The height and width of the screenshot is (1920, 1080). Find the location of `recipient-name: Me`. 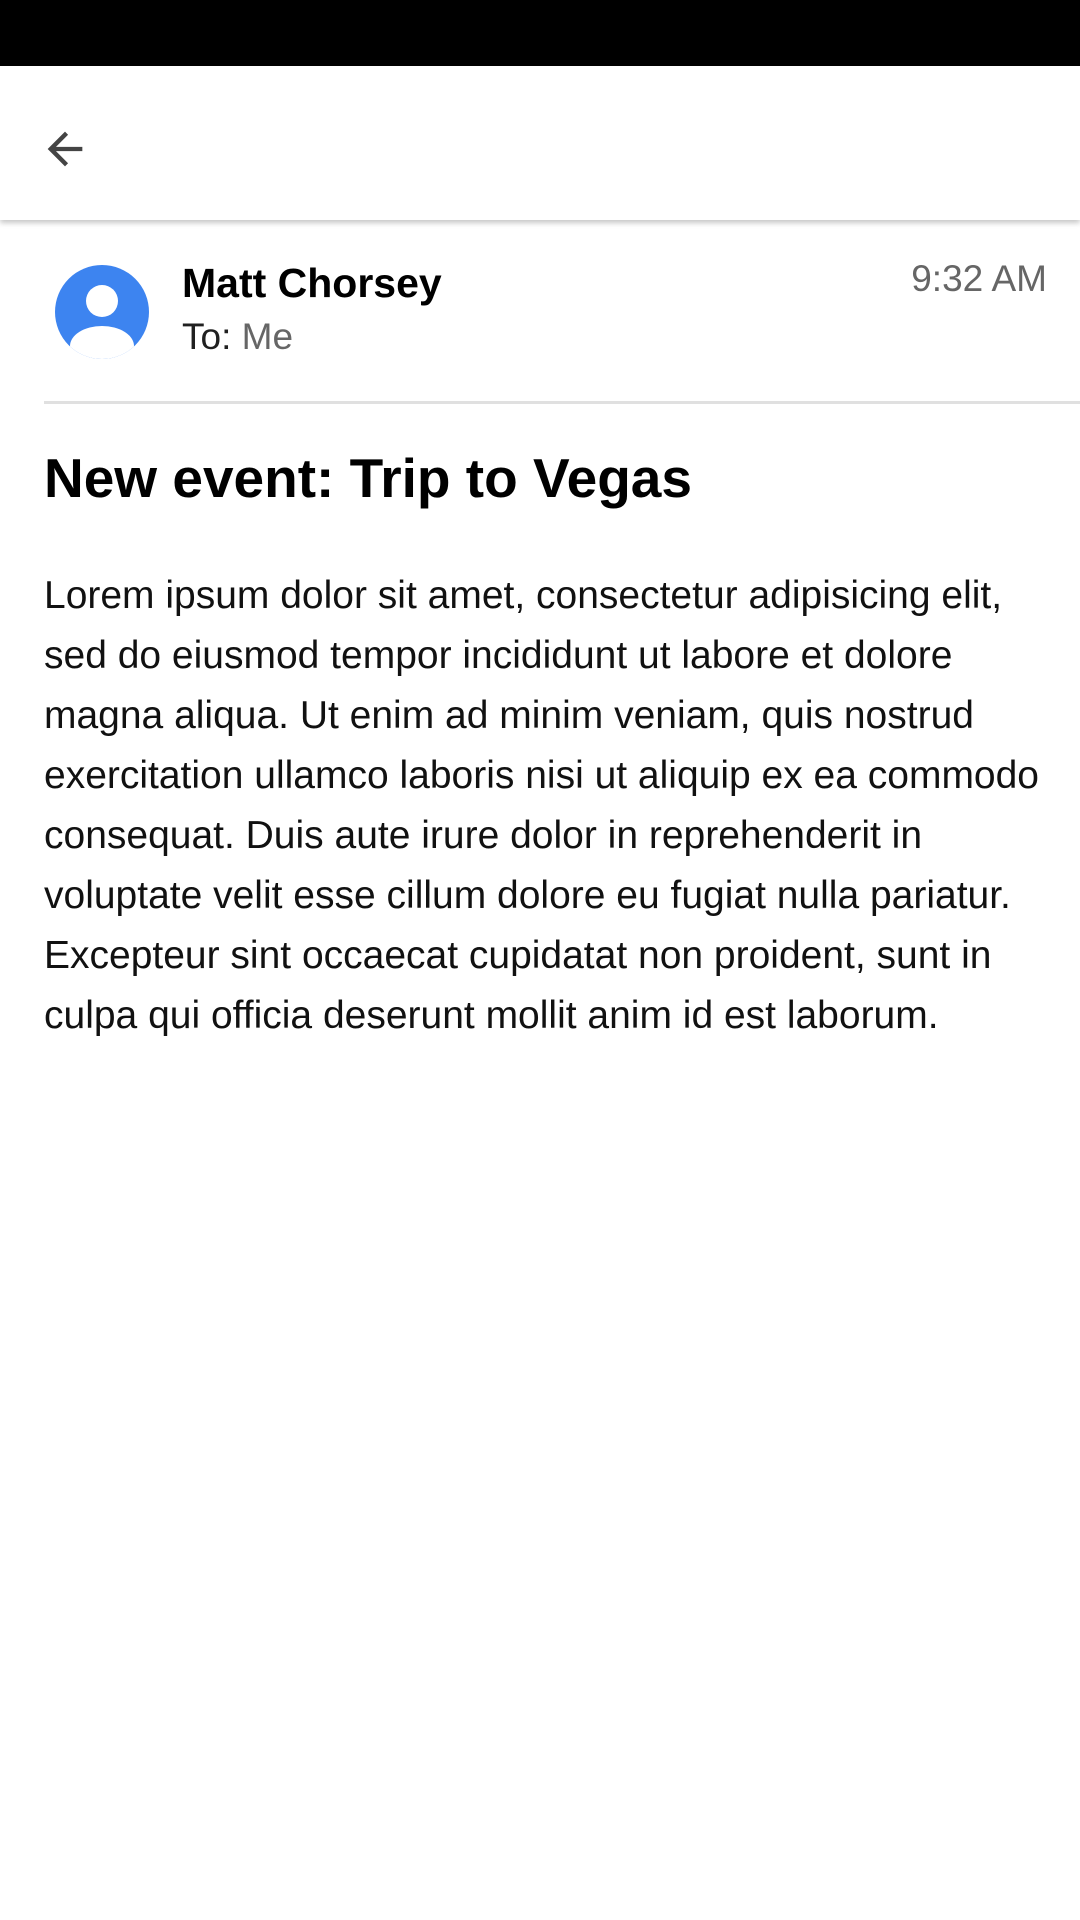

recipient-name: Me is located at coordinates (267, 336).